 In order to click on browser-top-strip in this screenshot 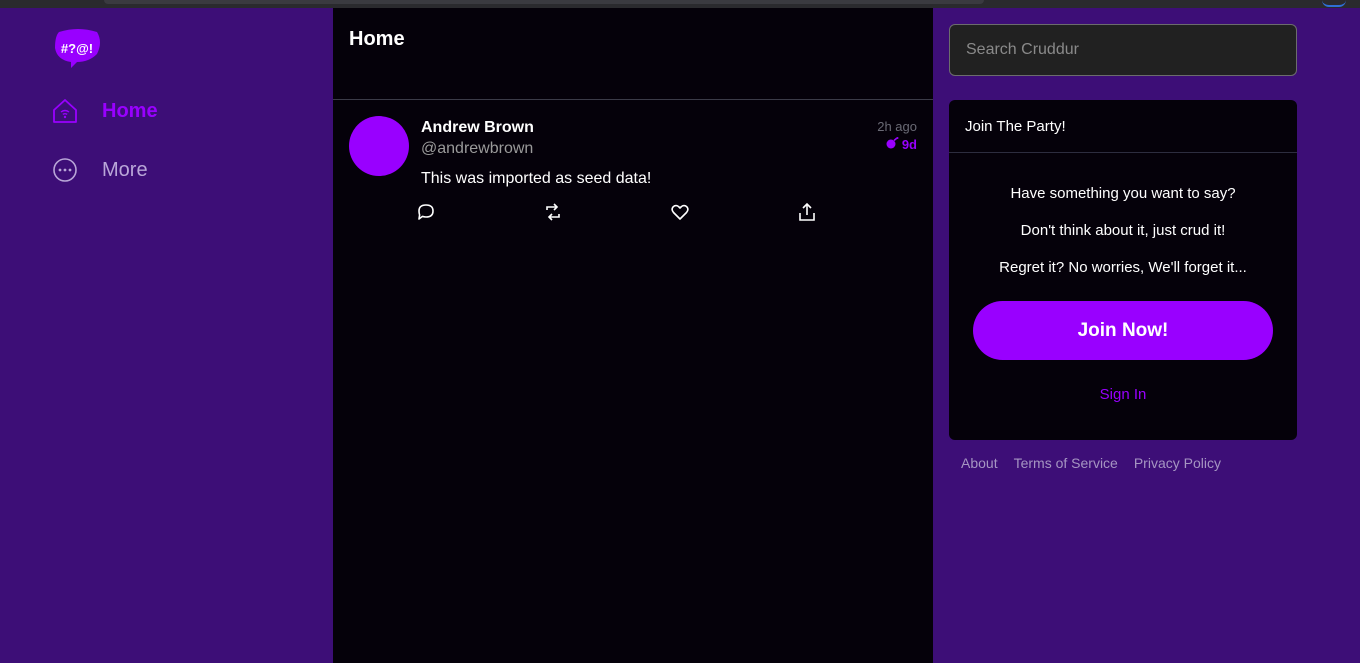, I will do `click(680, 4)`.